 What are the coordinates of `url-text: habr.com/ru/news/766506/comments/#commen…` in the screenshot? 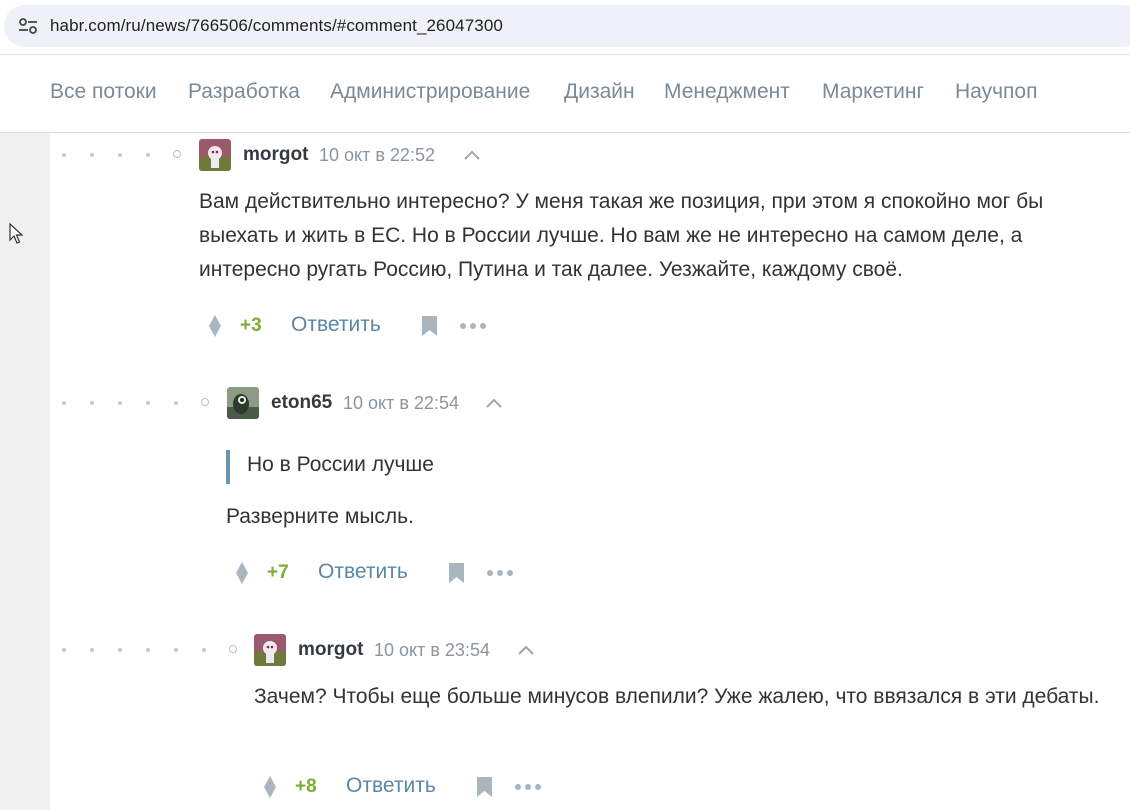 It's located at (276, 25).